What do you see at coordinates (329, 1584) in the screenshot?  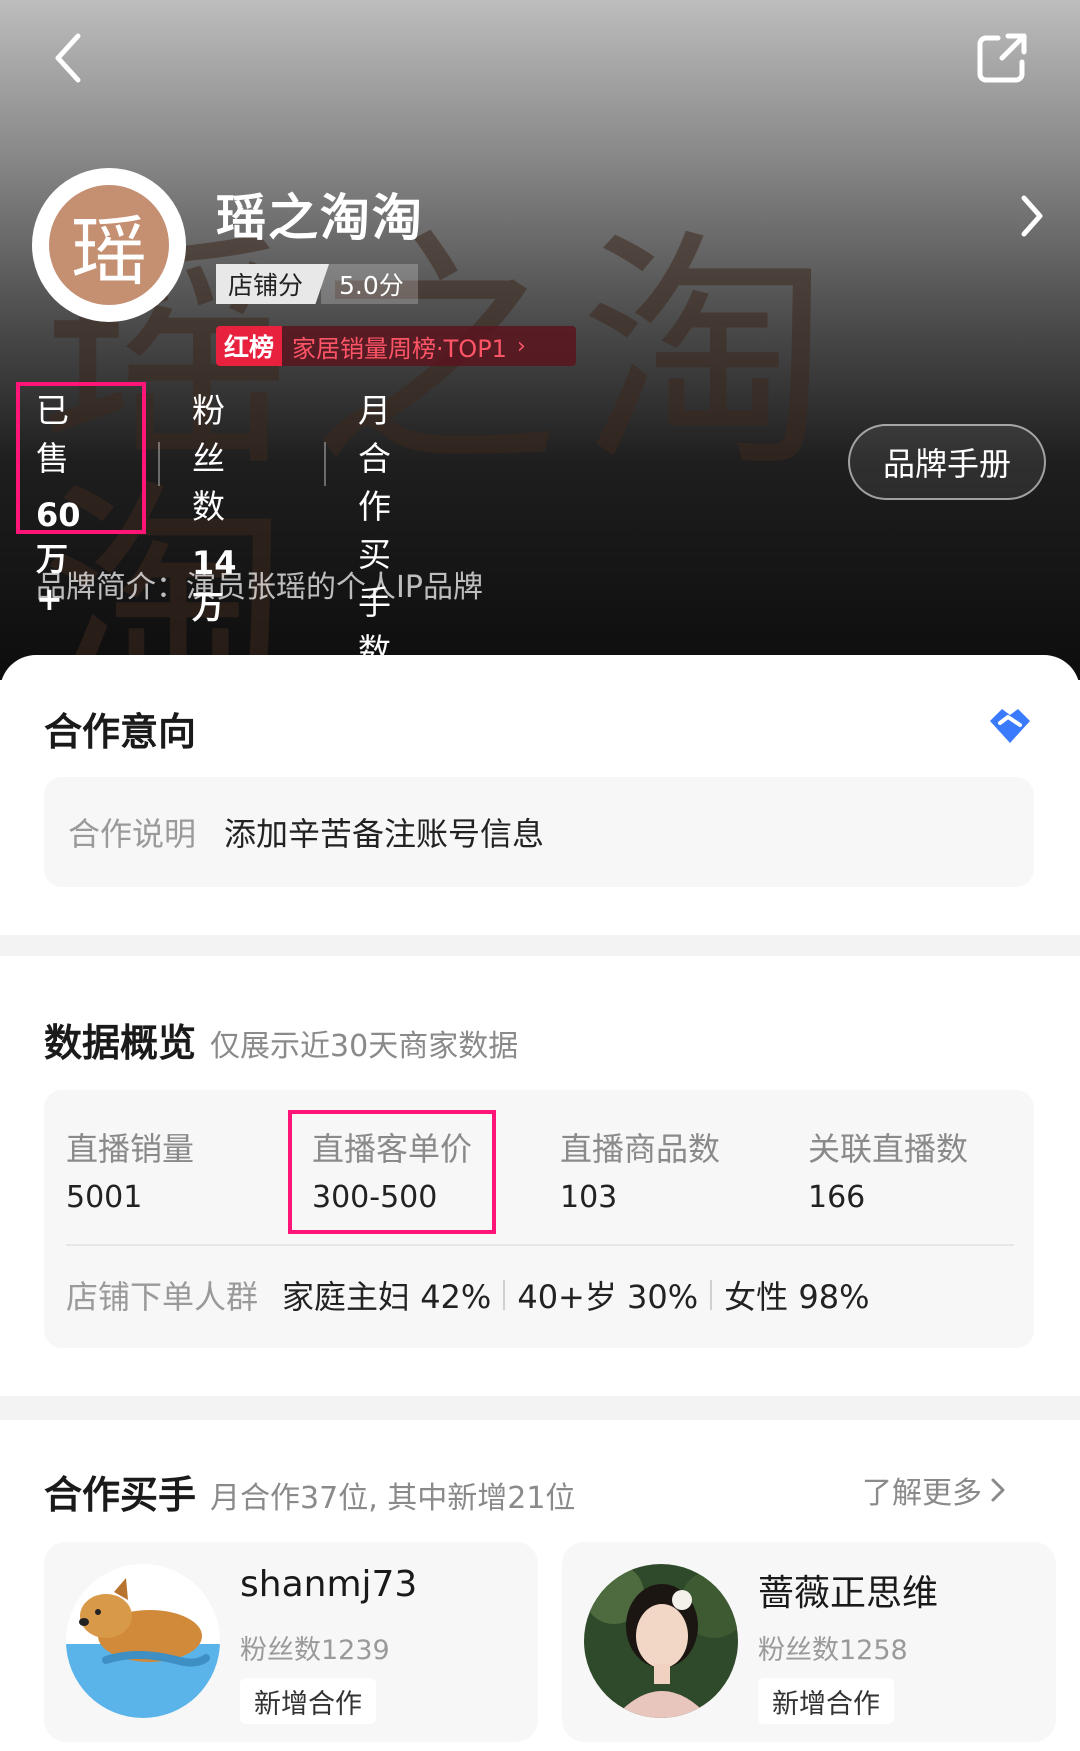 I see `buyer-name: shanmj73` at bounding box center [329, 1584].